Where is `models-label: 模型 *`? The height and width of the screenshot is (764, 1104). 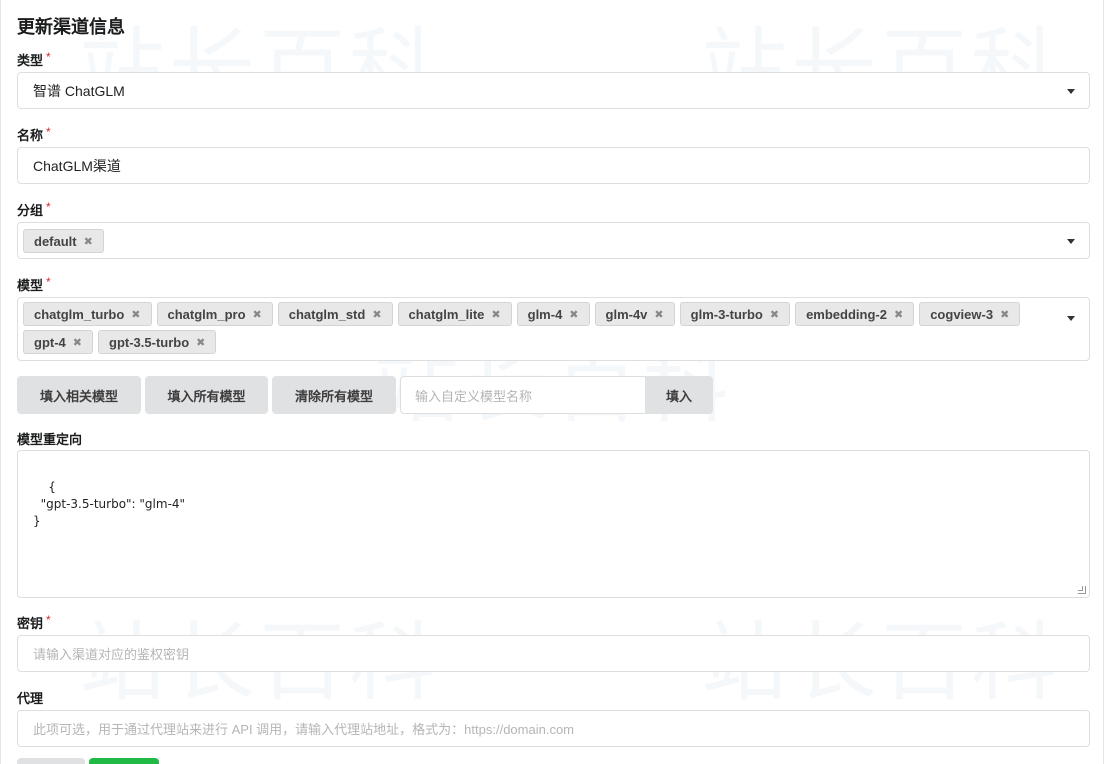 models-label: 模型 * is located at coordinates (34, 284).